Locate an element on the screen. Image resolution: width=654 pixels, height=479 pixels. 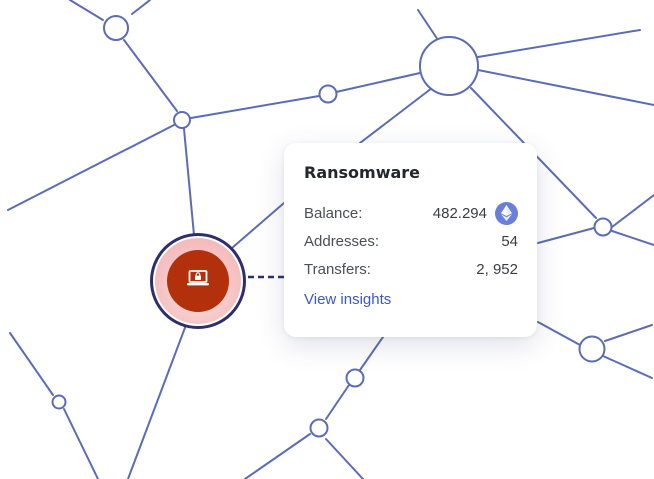
ethereum-icon is located at coordinates (506, 213).